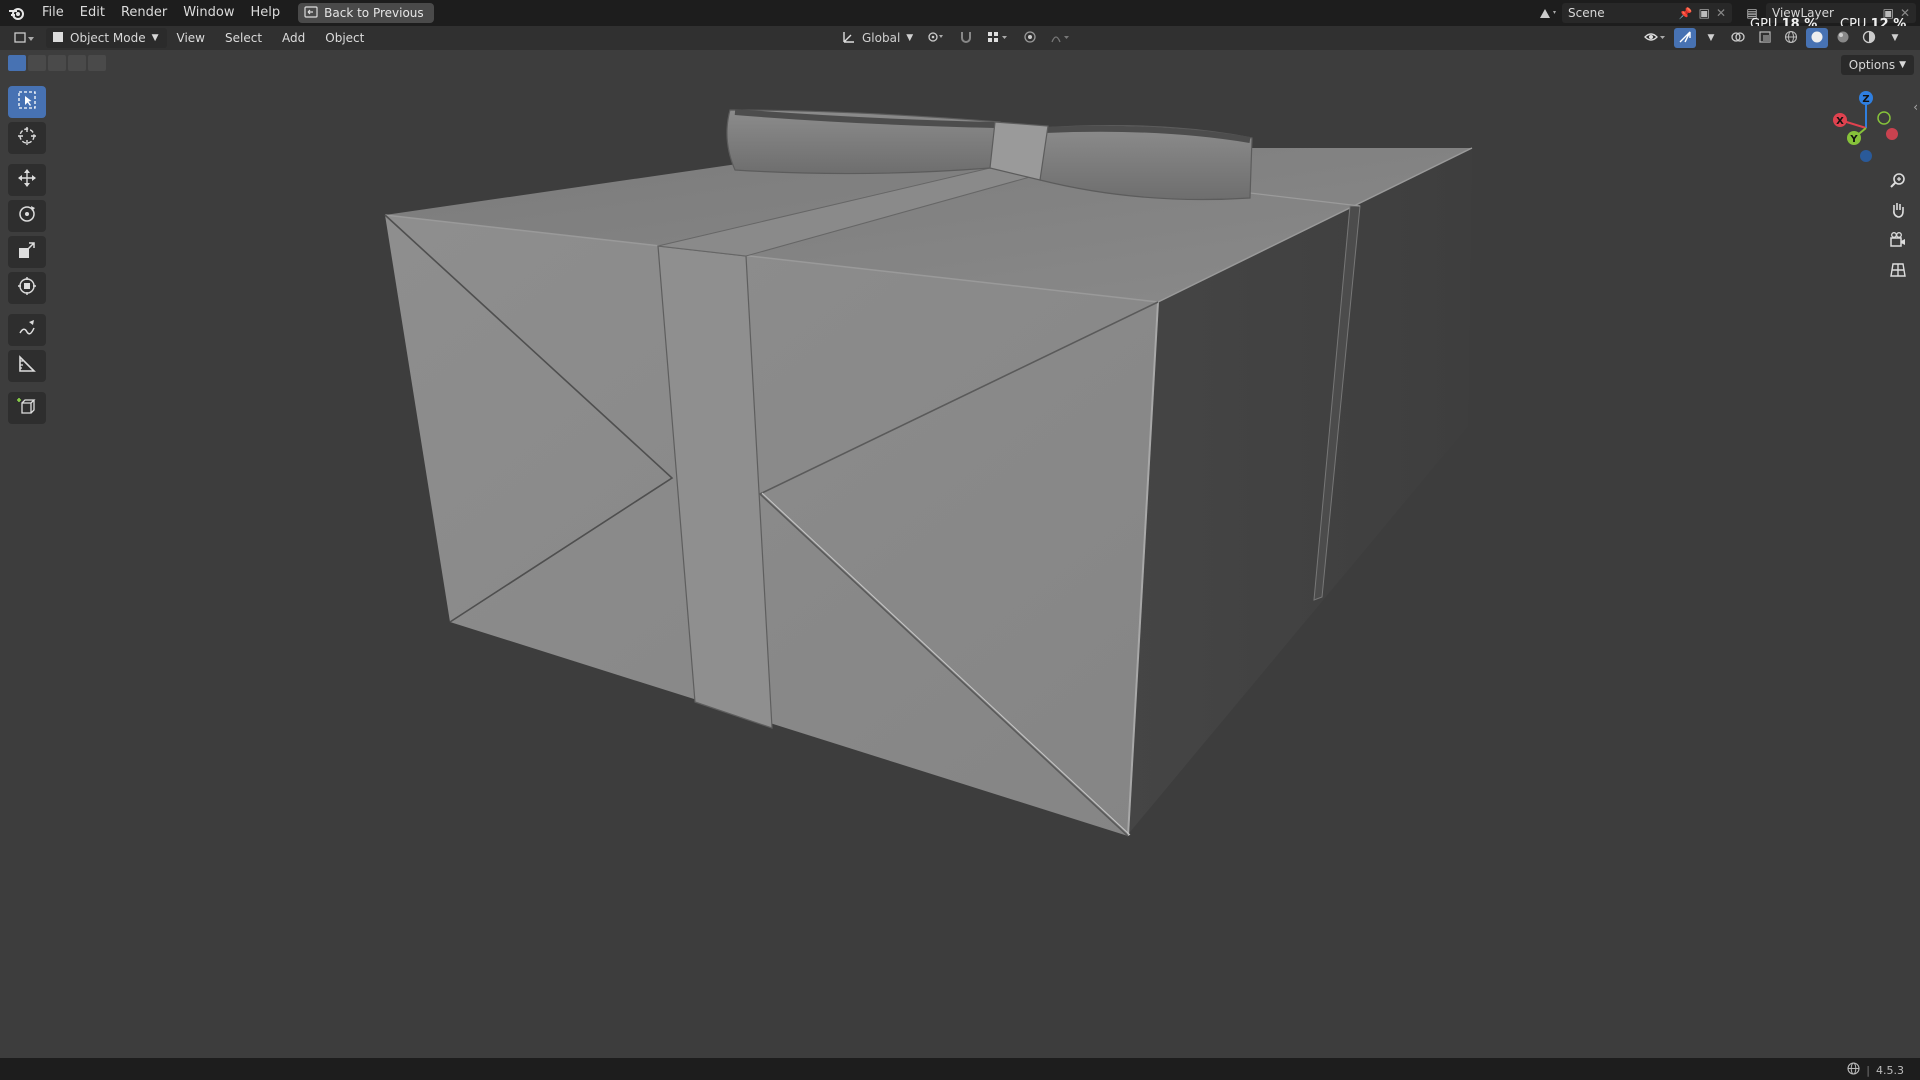  What do you see at coordinates (1686, 13) in the screenshot?
I see `pin-icon: 📌` at bounding box center [1686, 13].